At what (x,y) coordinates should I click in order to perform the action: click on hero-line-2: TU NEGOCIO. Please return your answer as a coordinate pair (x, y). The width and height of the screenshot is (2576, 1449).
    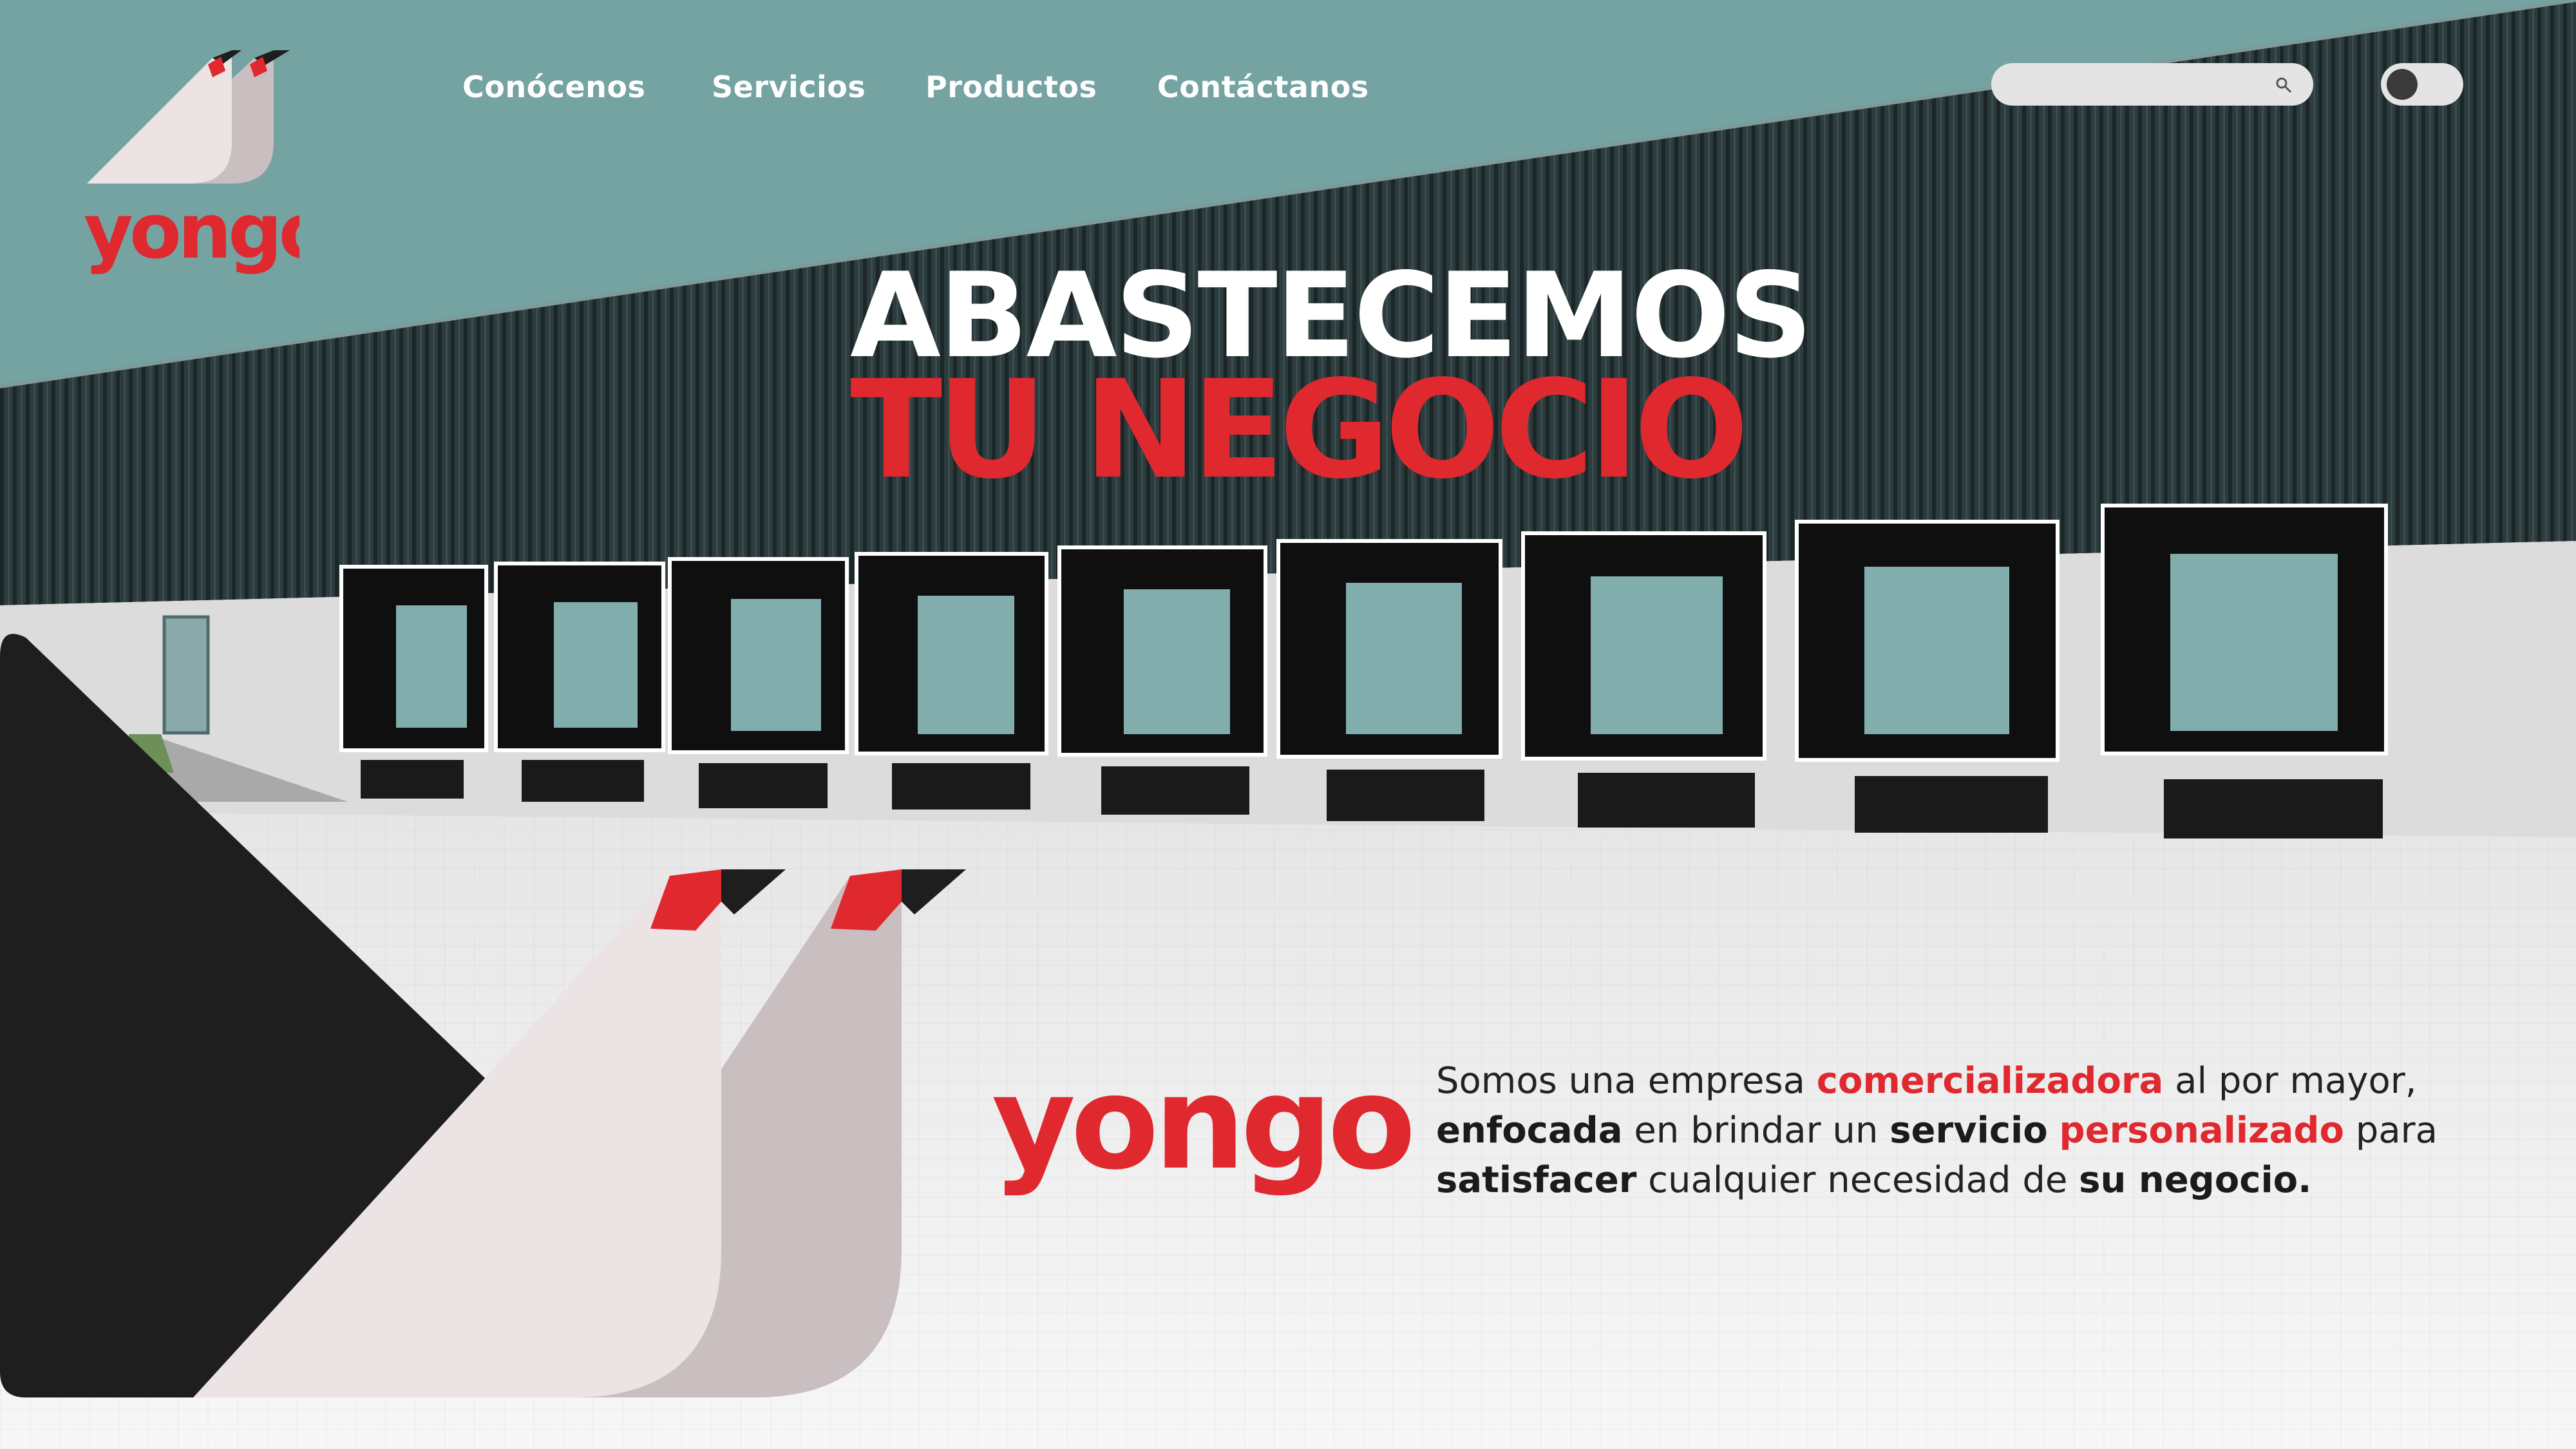
    Looking at the image, I should click on (1299, 430).